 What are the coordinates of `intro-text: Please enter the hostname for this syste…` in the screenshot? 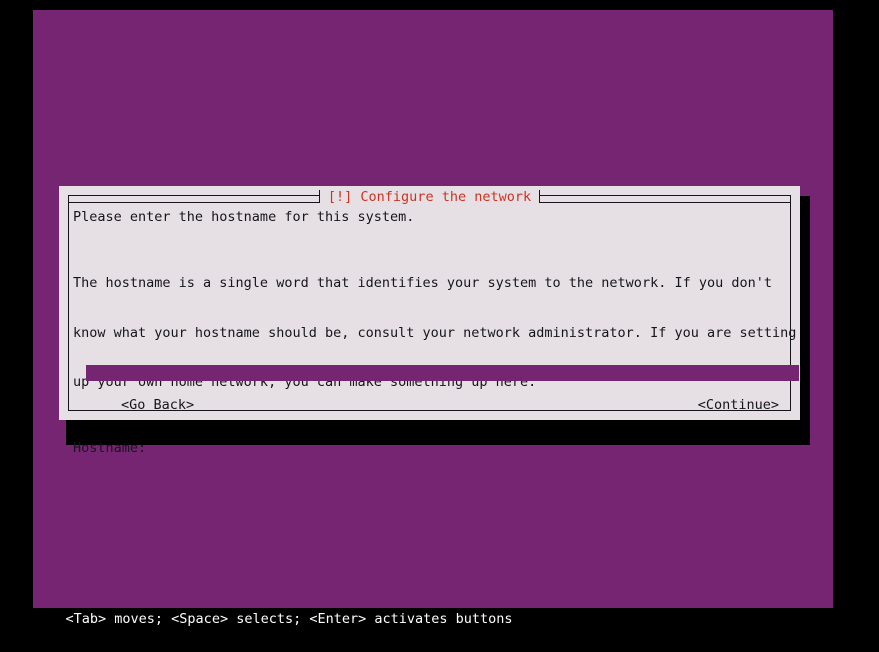 It's located at (244, 217).